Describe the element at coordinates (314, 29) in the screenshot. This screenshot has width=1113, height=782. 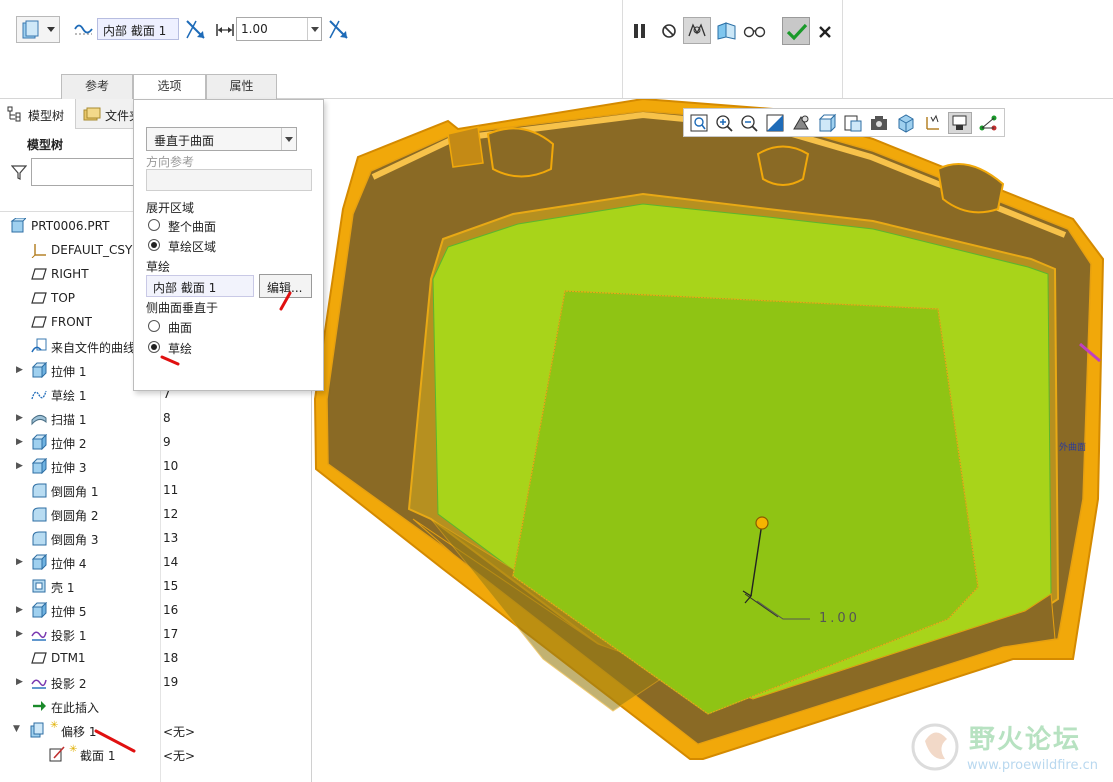
I see `offset-distance-dropdown` at that location.